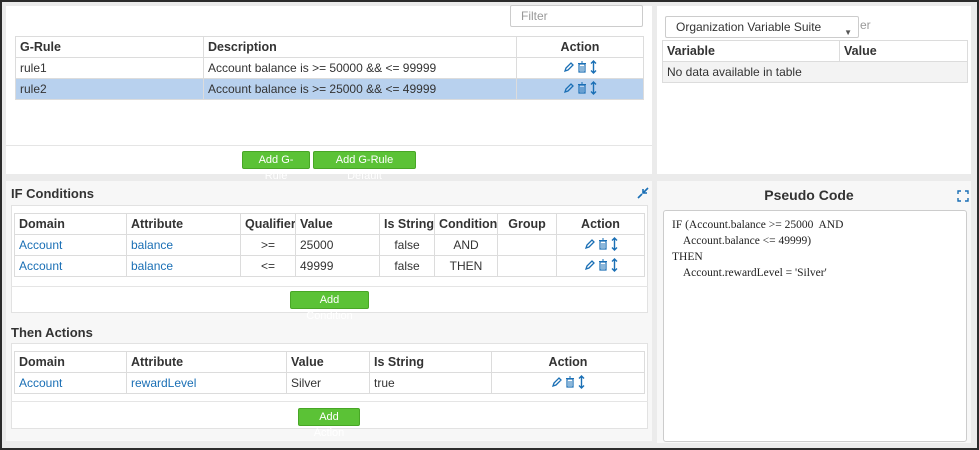 The image size is (979, 450). What do you see at coordinates (360, 89) in the screenshot?
I see `rule-description: Account balance is >= 25000 && <= 49999` at bounding box center [360, 89].